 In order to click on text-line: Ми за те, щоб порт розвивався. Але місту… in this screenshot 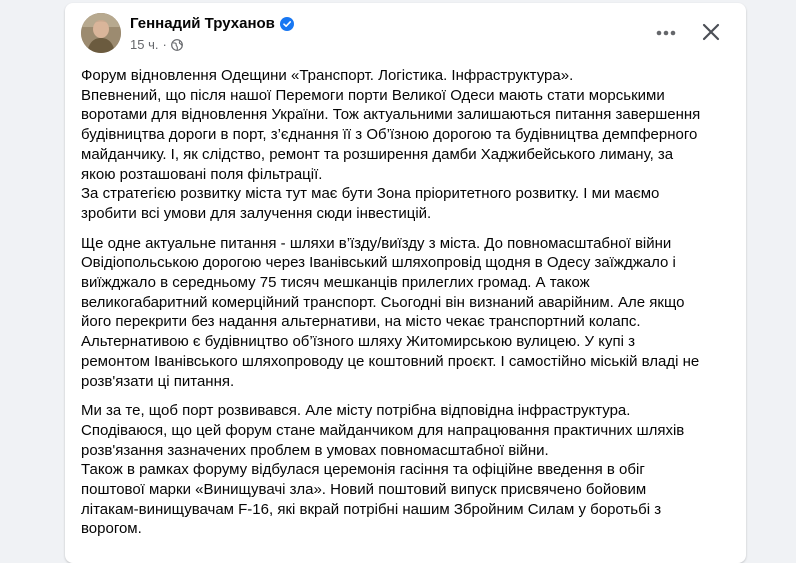, I will do `click(356, 411)`.